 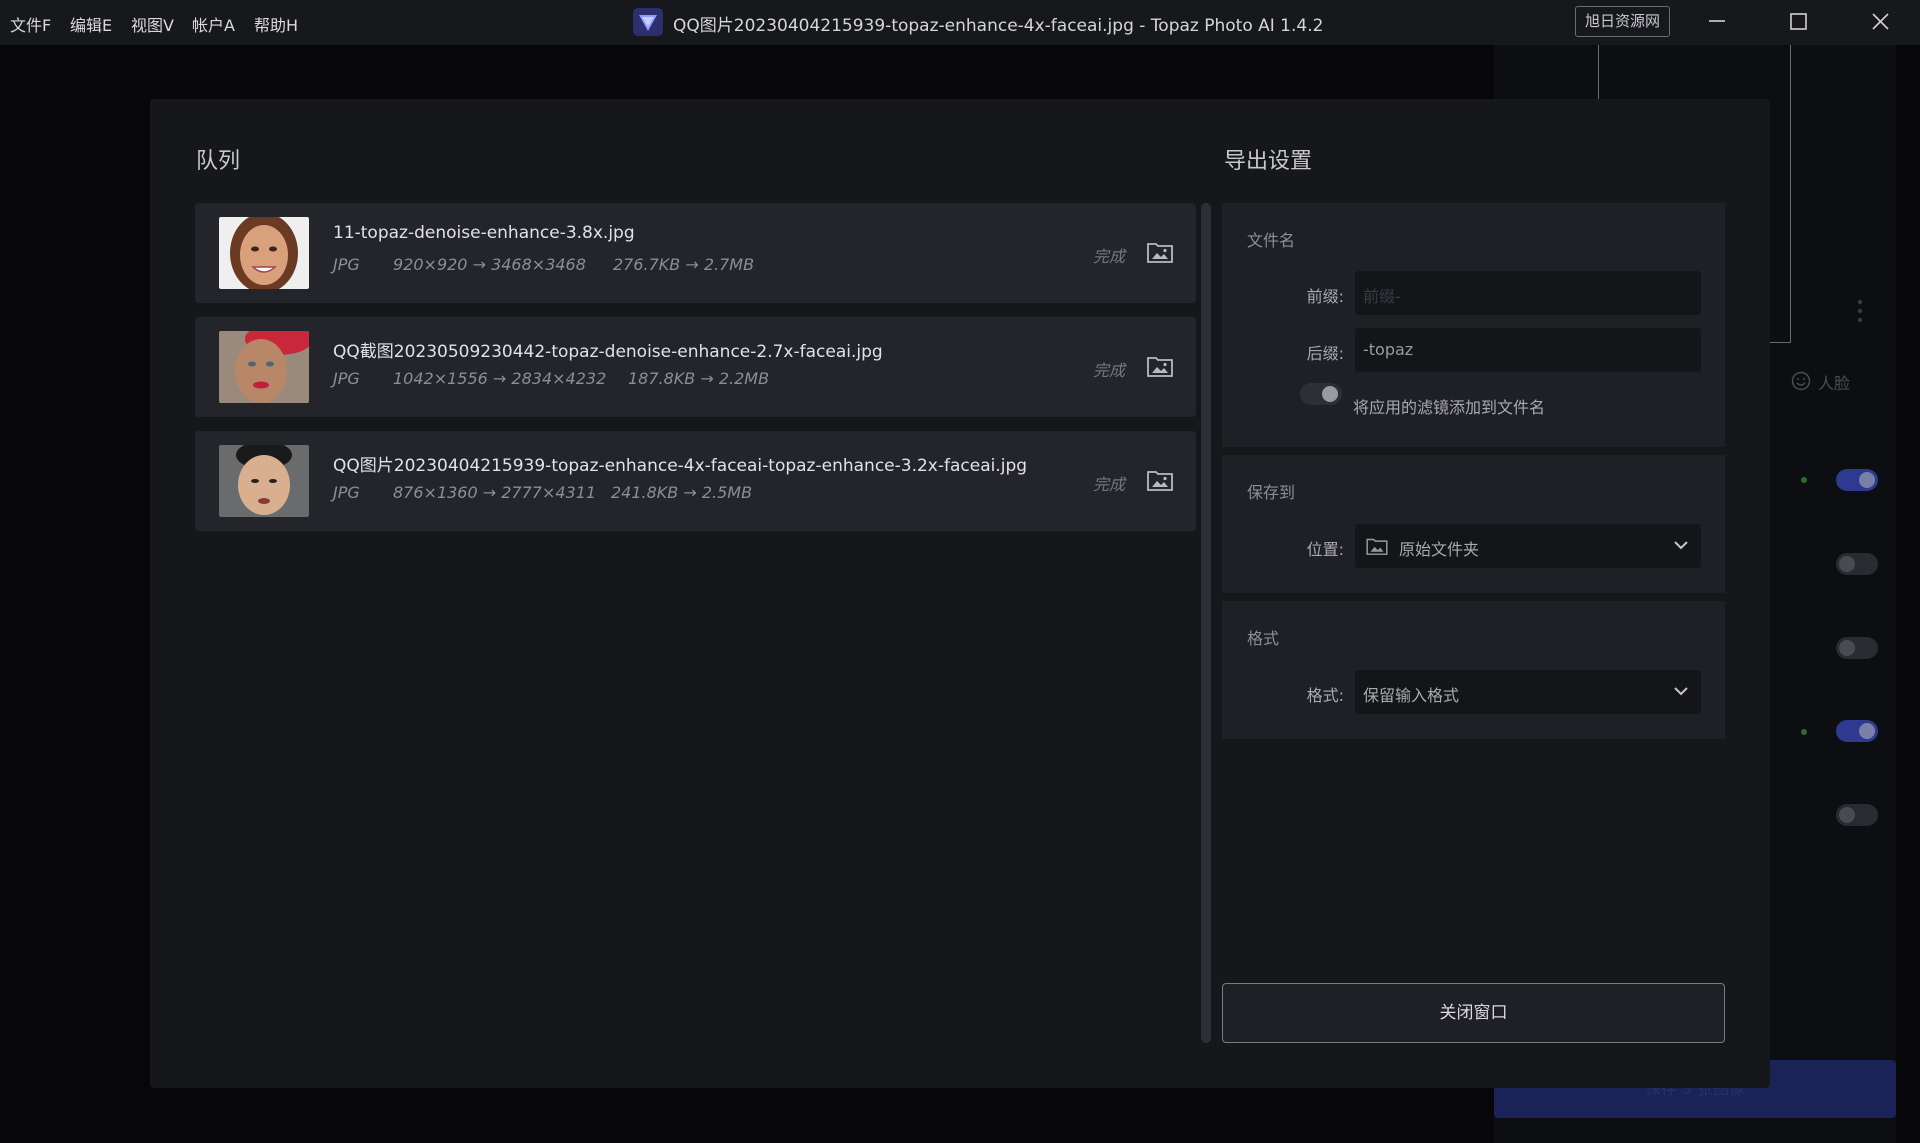 I want to click on save-to-section: 保存到 位置: 原始文件夹, so click(x=1473, y=524).